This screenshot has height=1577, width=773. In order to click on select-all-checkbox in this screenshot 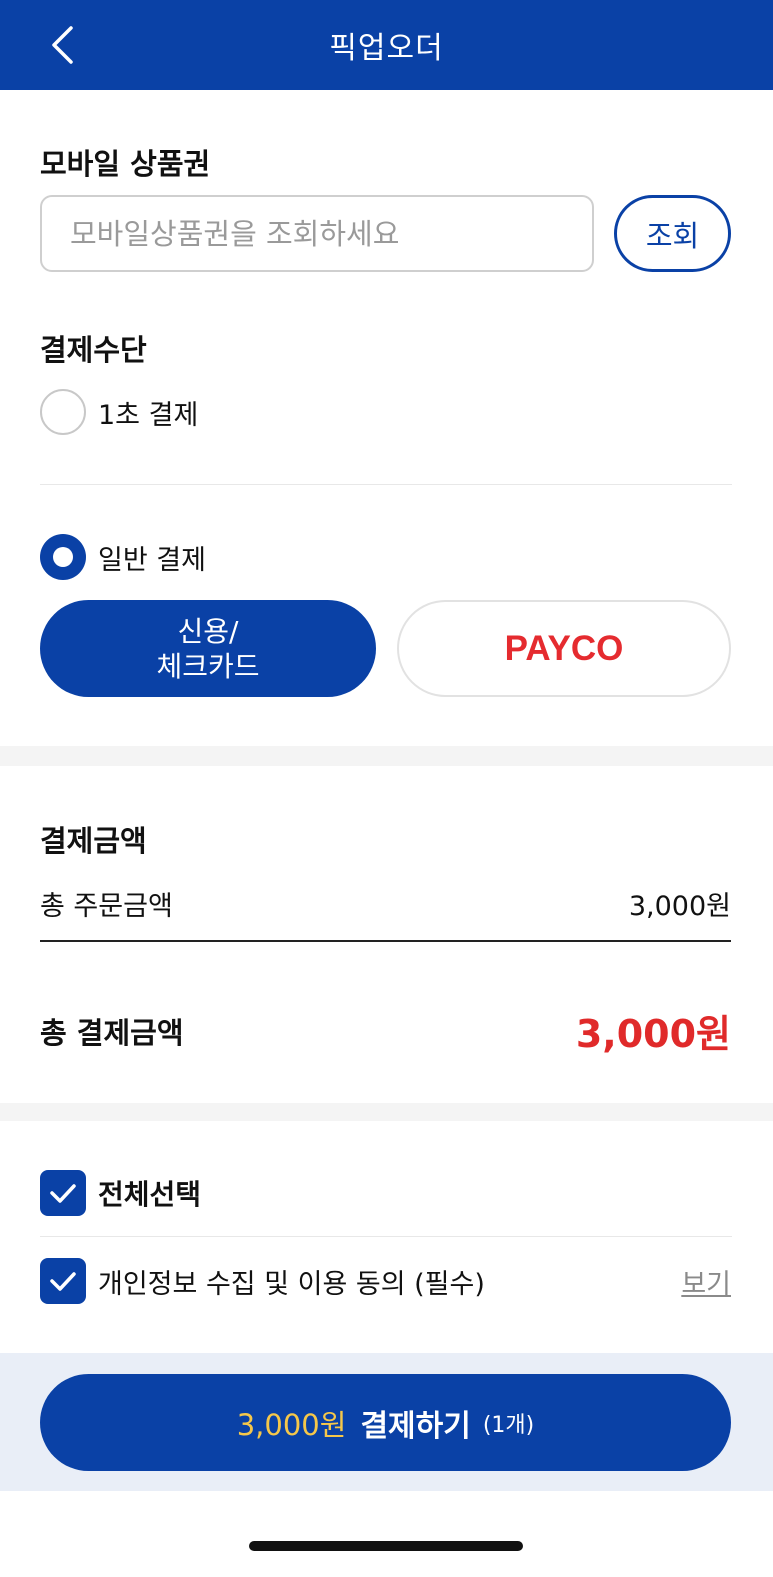, I will do `click(63, 1193)`.